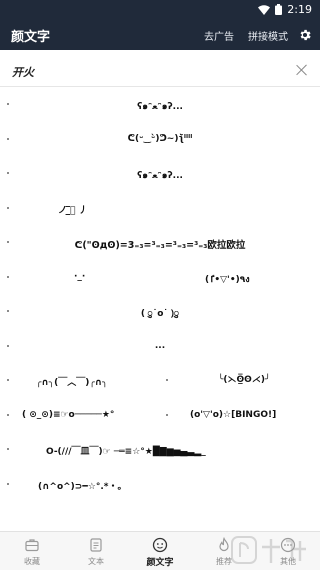  I want to click on status-bar: 2:19, so click(160, 10).